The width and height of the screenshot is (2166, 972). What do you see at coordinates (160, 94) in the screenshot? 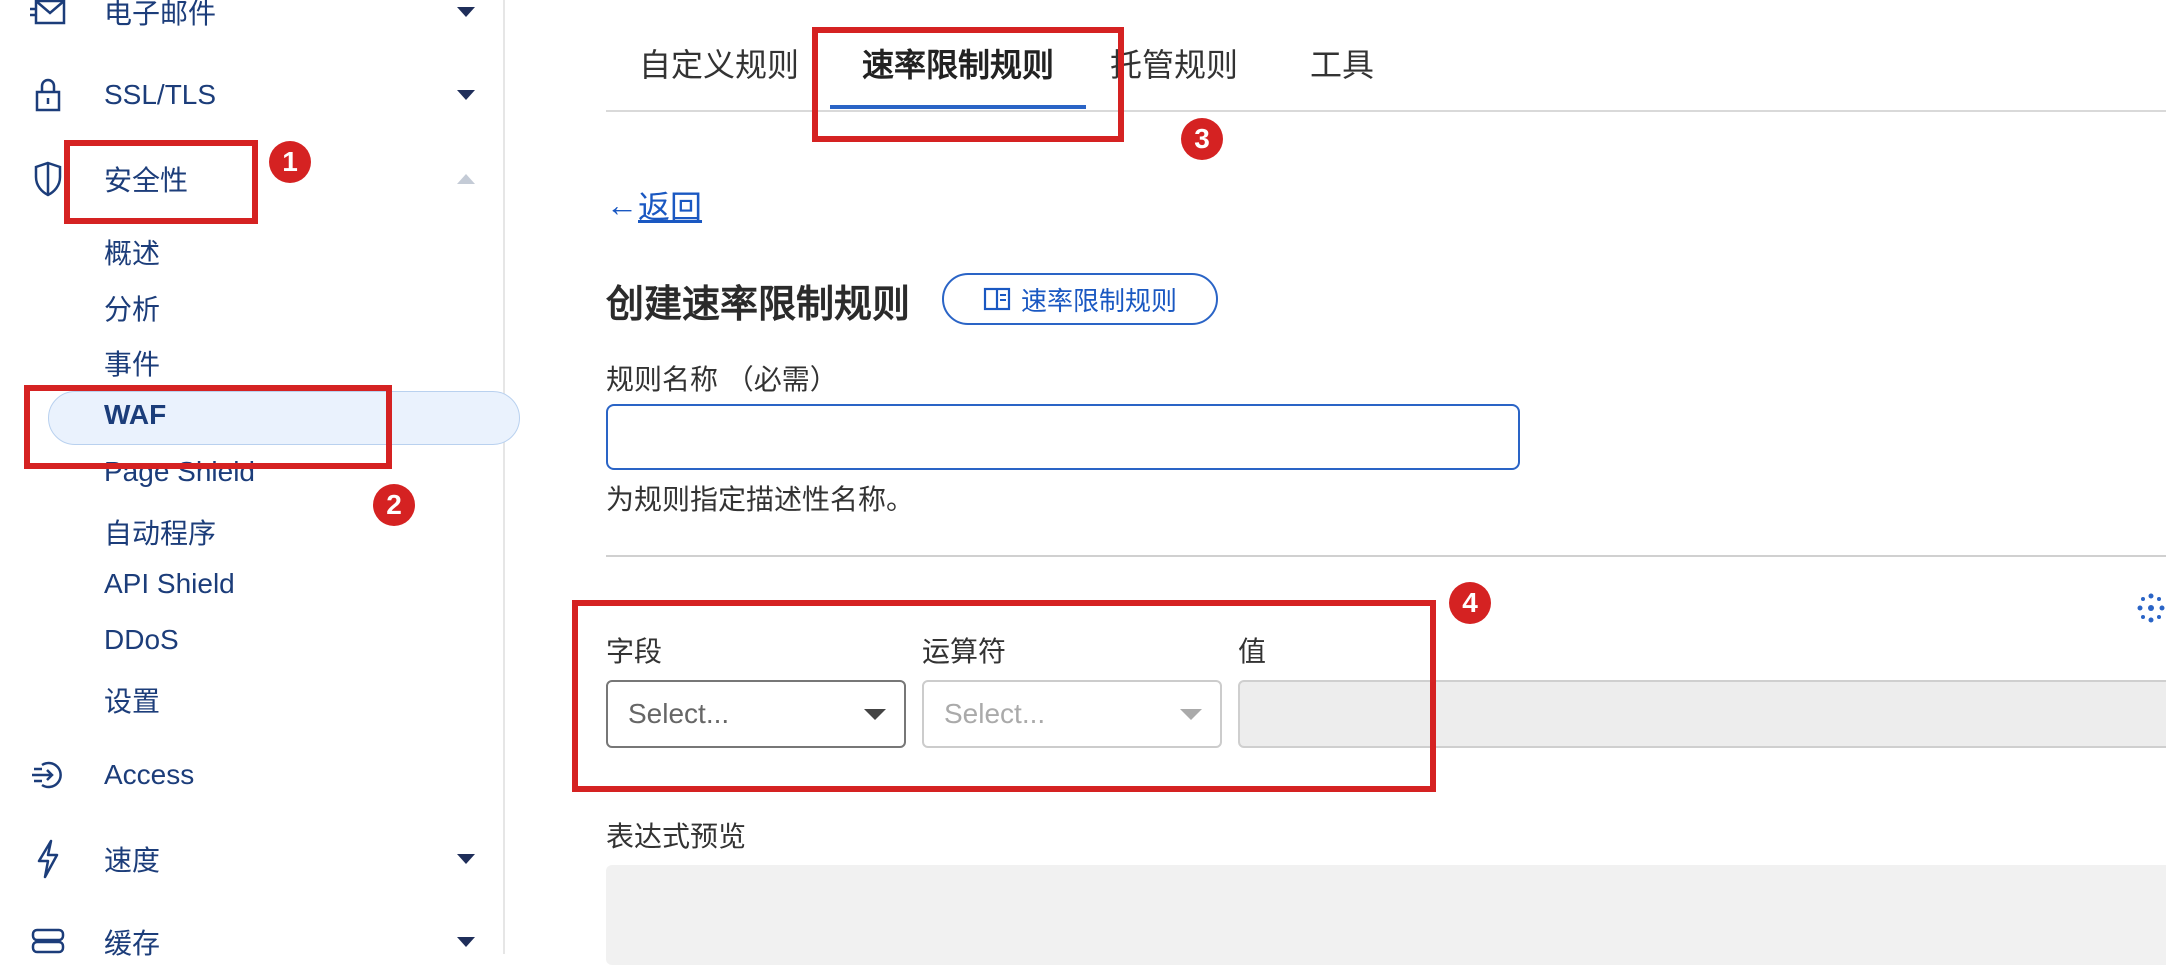
I see `sidebar-item-label: SSL/TLS` at bounding box center [160, 94].